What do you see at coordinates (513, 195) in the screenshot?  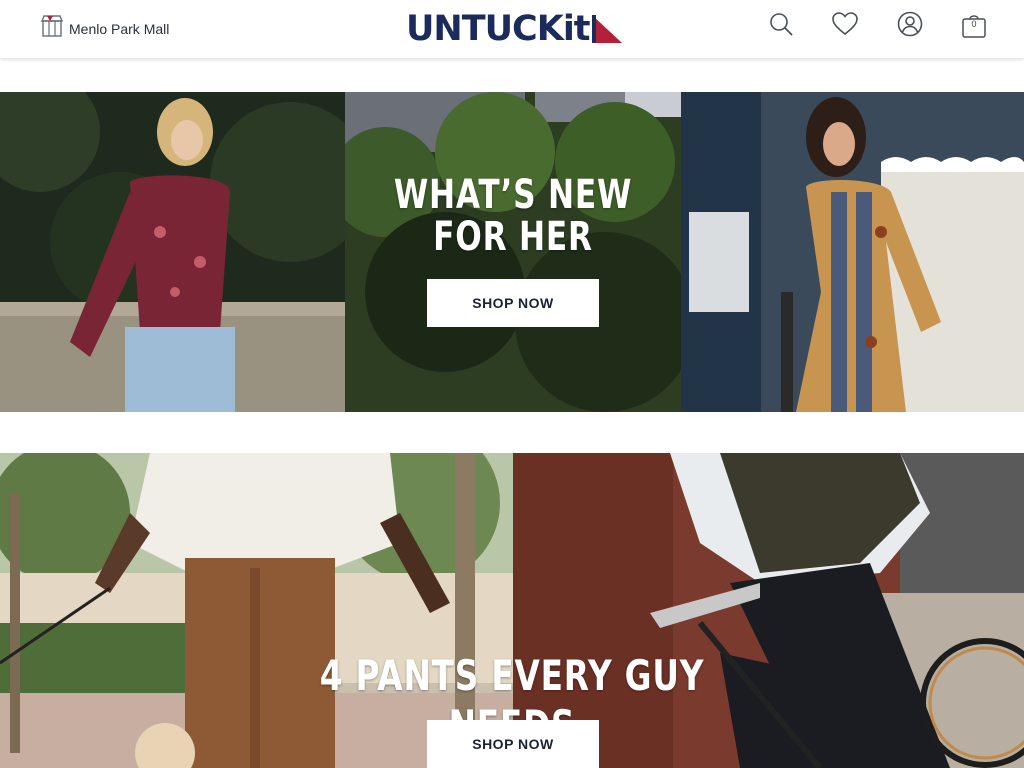 I see `women-headline-line1: WHAT’S NEW` at bounding box center [513, 195].